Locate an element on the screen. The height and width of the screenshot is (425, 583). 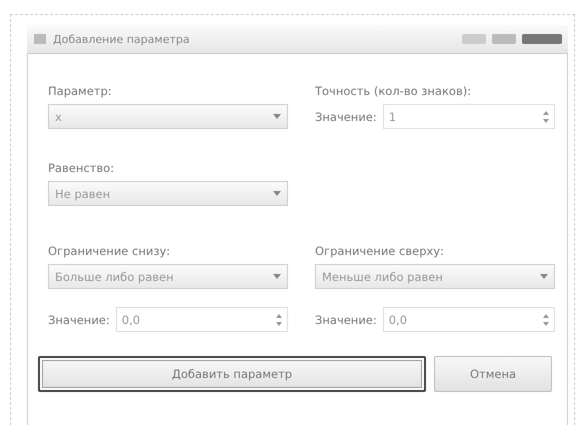
dropdown: Не равен is located at coordinates (168, 193).